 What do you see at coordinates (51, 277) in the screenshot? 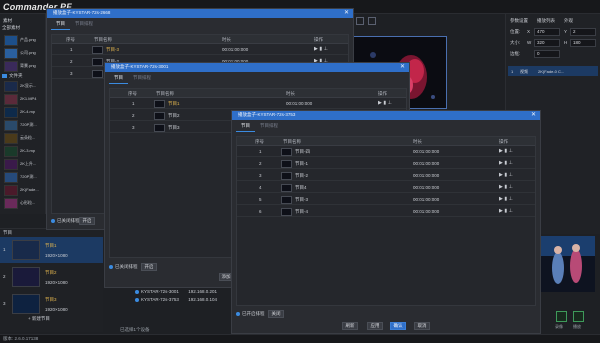
I see `program-item: 2 节目2 1920×1080` at bounding box center [51, 277].